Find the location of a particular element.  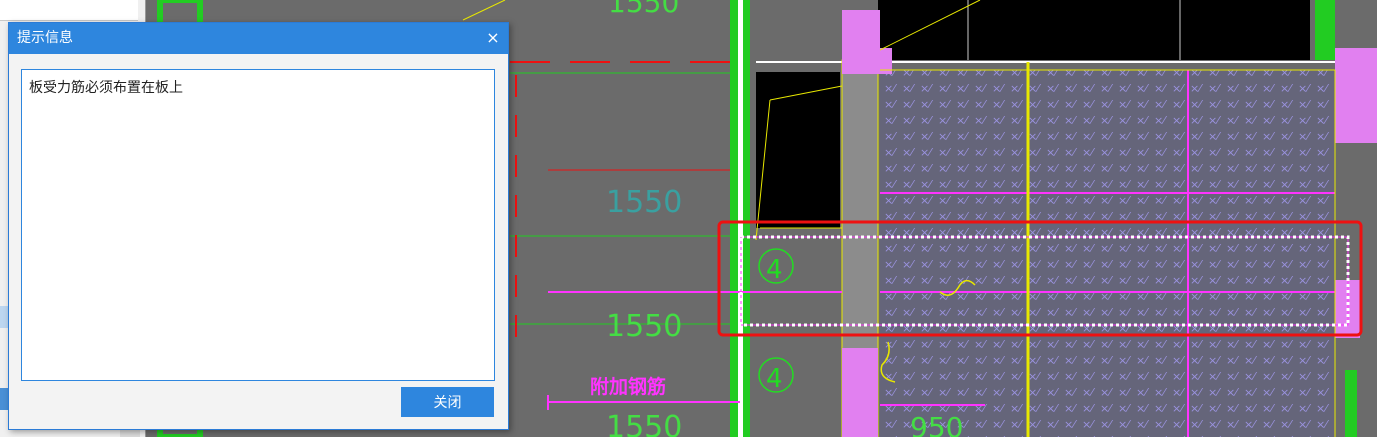

void-area-left is located at coordinates (798, 150).